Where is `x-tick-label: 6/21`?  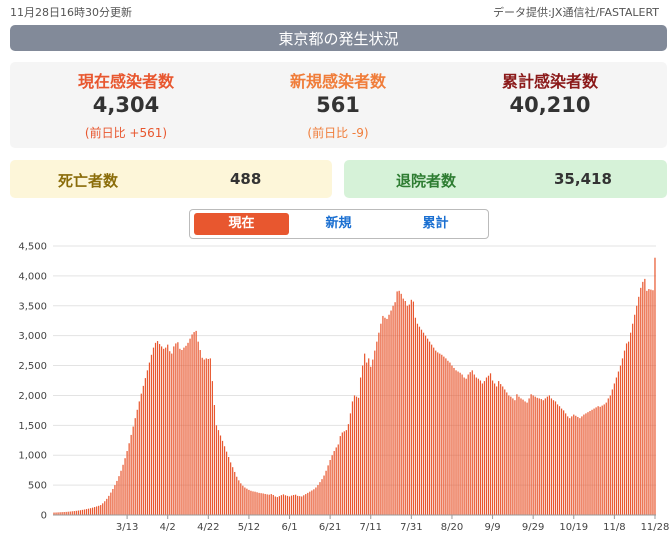 x-tick-label: 6/21 is located at coordinates (330, 527).